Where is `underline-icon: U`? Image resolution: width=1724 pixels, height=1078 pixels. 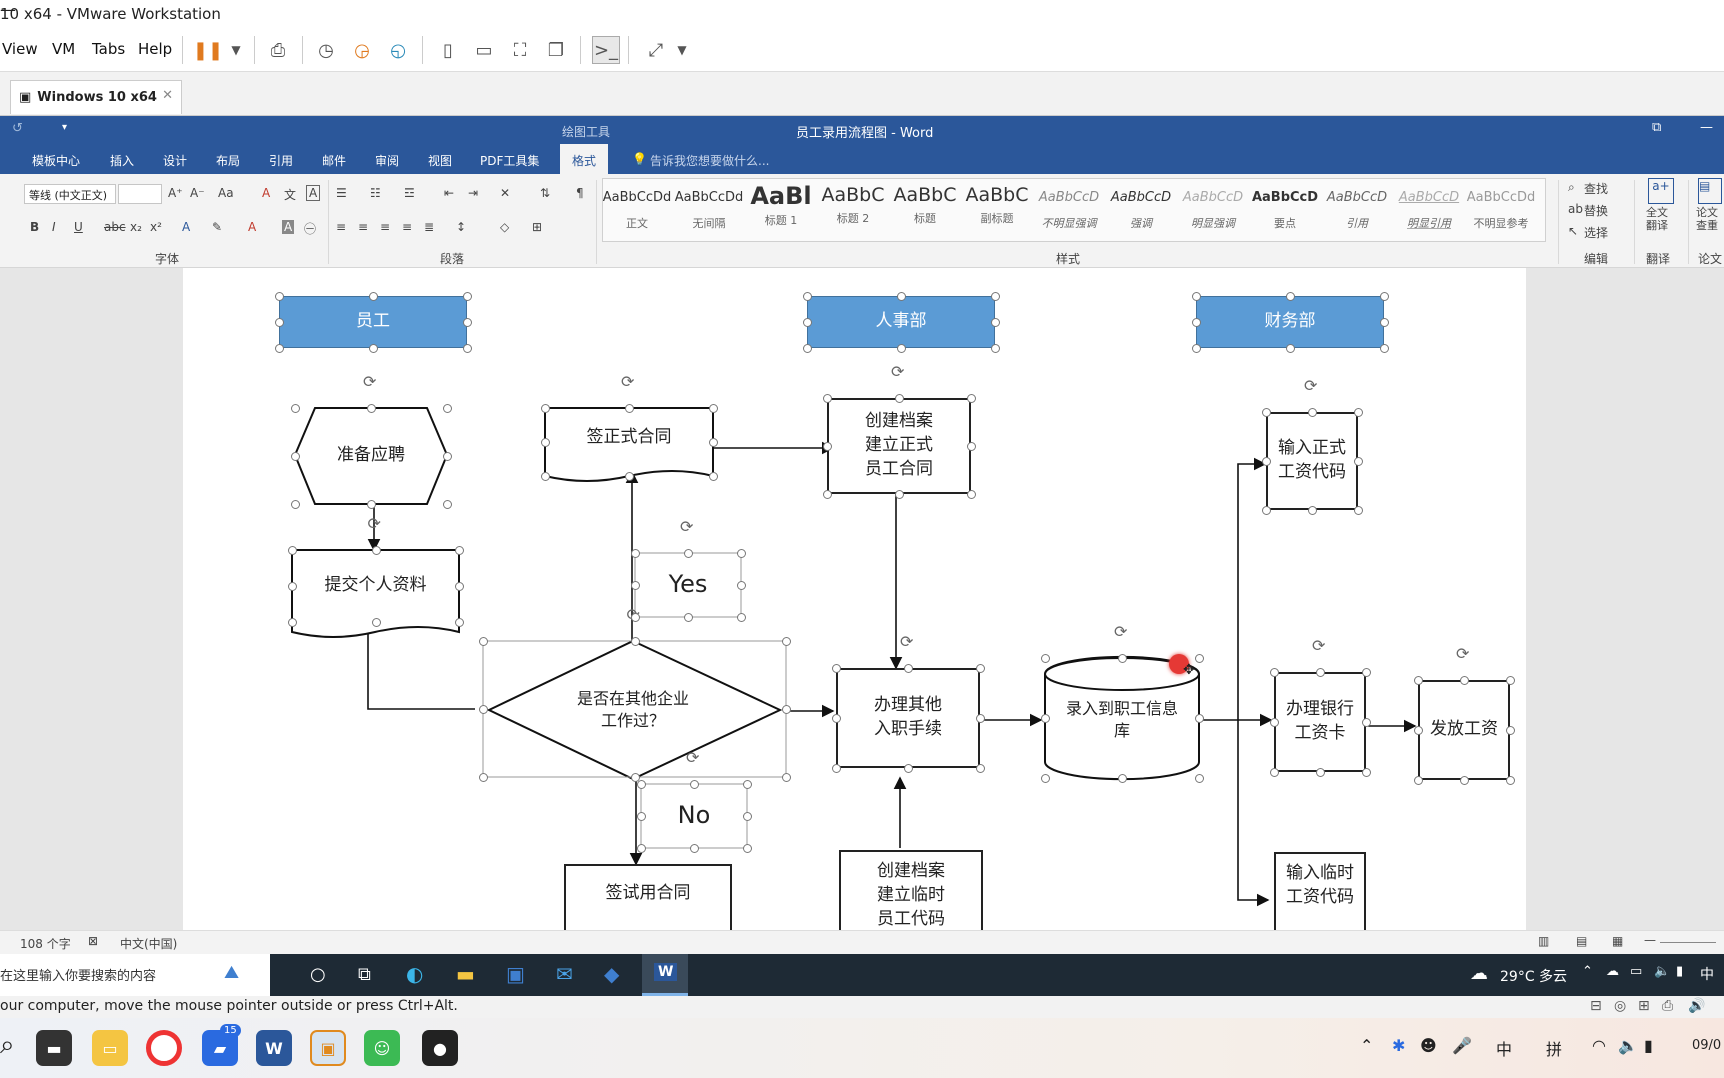
underline-icon: U is located at coordinates (78, 227).